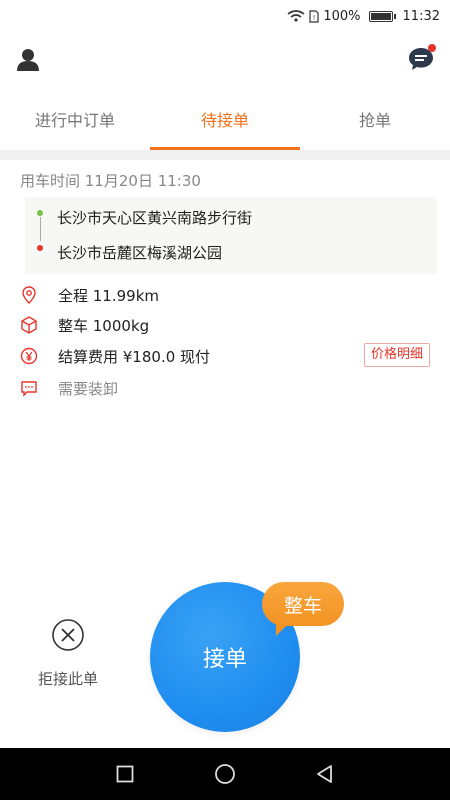 This screenshot has width=450, height=800. What do you see at coordinates (342, 16) in the screenshot?
I see `battery-percent: 100%` at bounding box center [342, 16].